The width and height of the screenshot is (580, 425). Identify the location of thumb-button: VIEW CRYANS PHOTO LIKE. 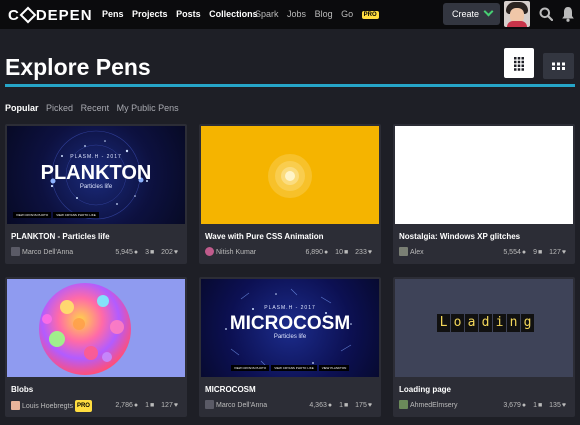
(294, 368).